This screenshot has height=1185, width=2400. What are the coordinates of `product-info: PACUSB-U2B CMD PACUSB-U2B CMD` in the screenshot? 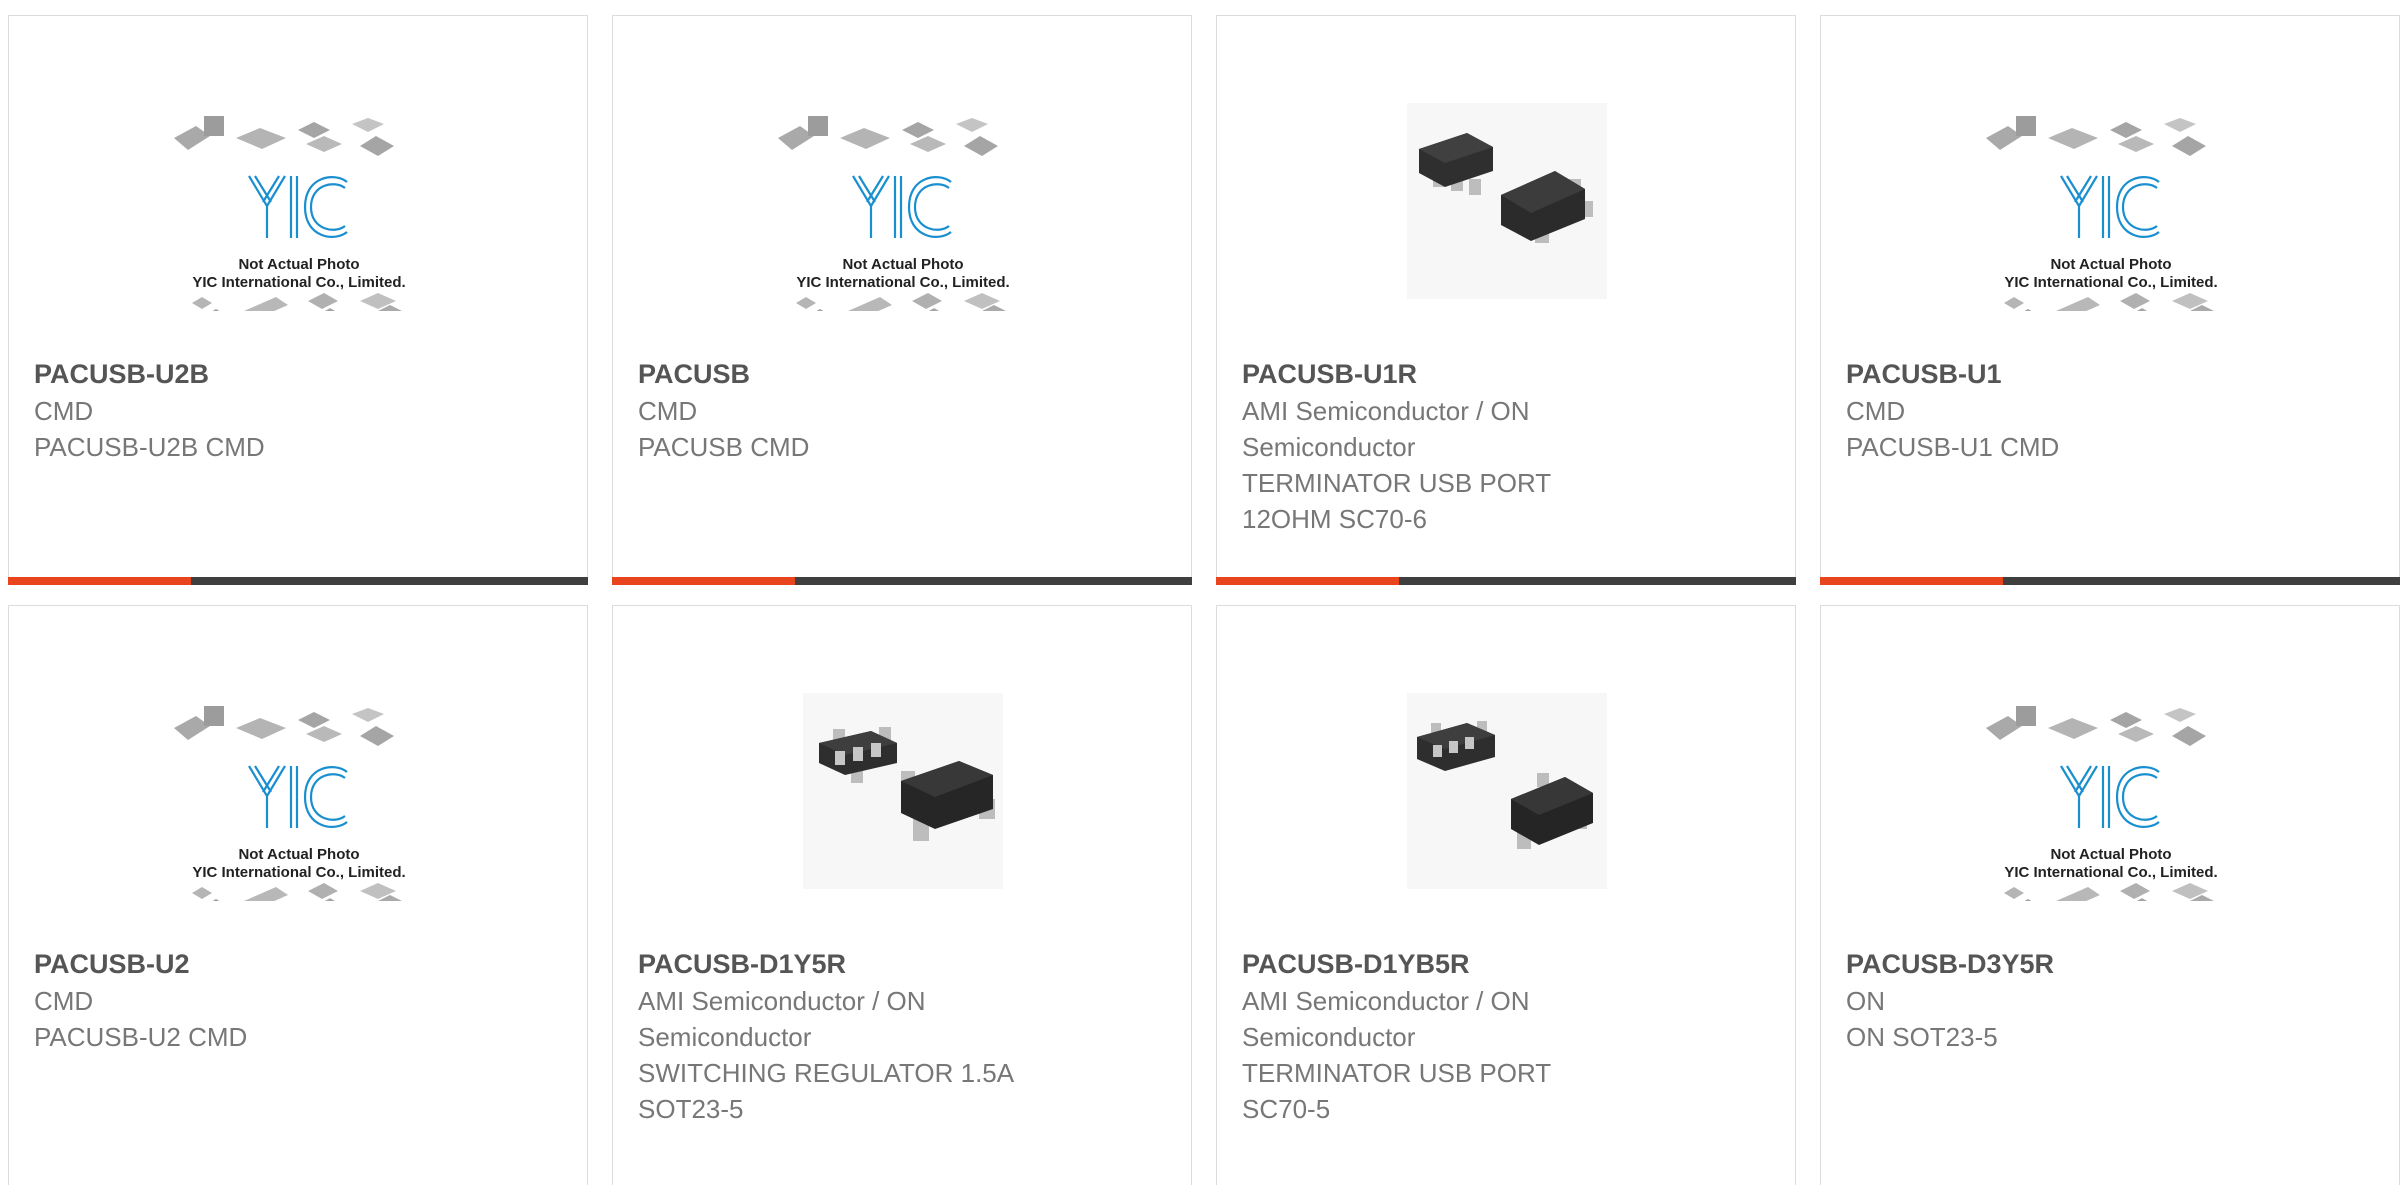 It's located at (300, 410).